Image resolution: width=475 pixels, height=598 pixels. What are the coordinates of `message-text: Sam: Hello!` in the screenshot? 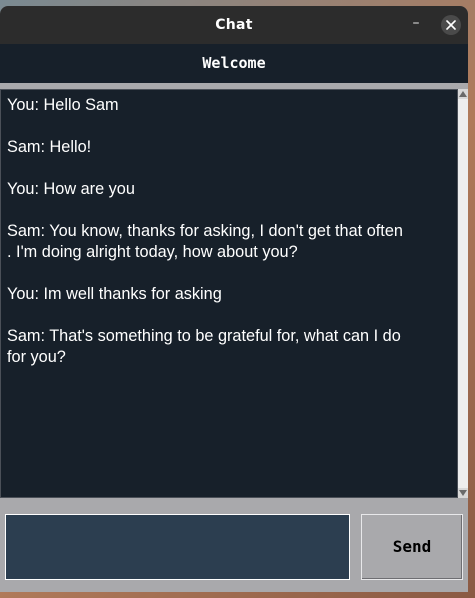 It's located at (49, 147).